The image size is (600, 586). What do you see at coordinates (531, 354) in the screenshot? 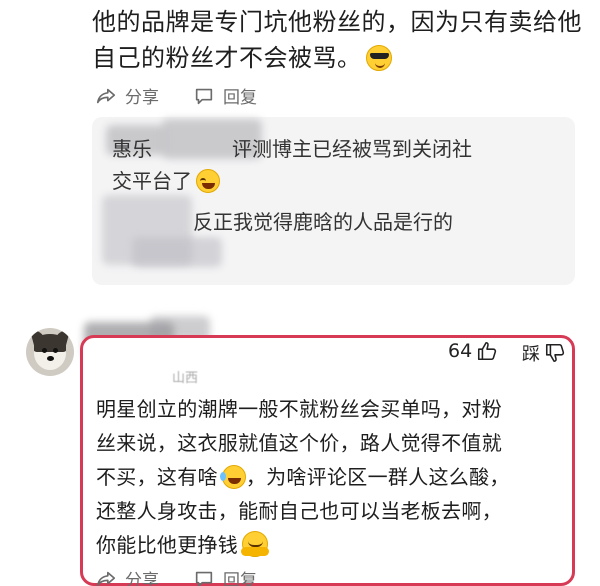
I see `dislike-label: 踩` at bounding box center [531, 354].